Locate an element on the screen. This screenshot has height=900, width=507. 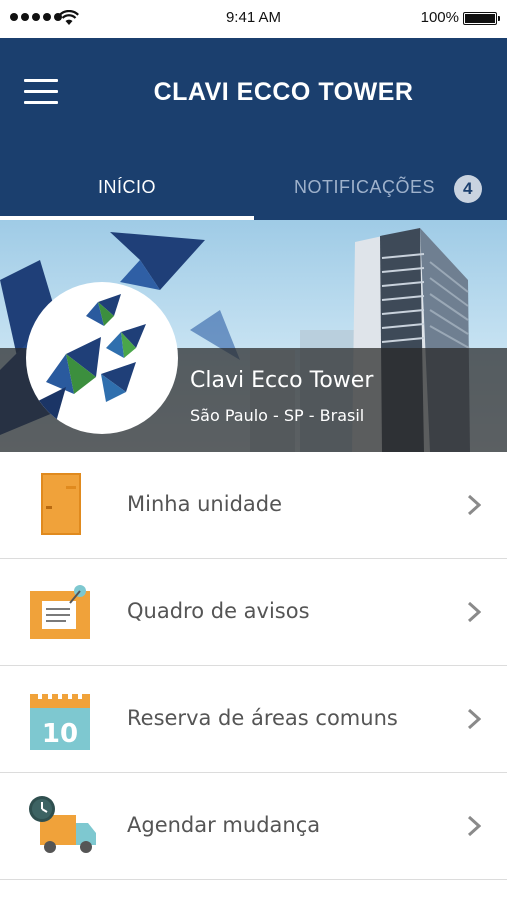
notice-board-icon is located at coordinates (60, 612).